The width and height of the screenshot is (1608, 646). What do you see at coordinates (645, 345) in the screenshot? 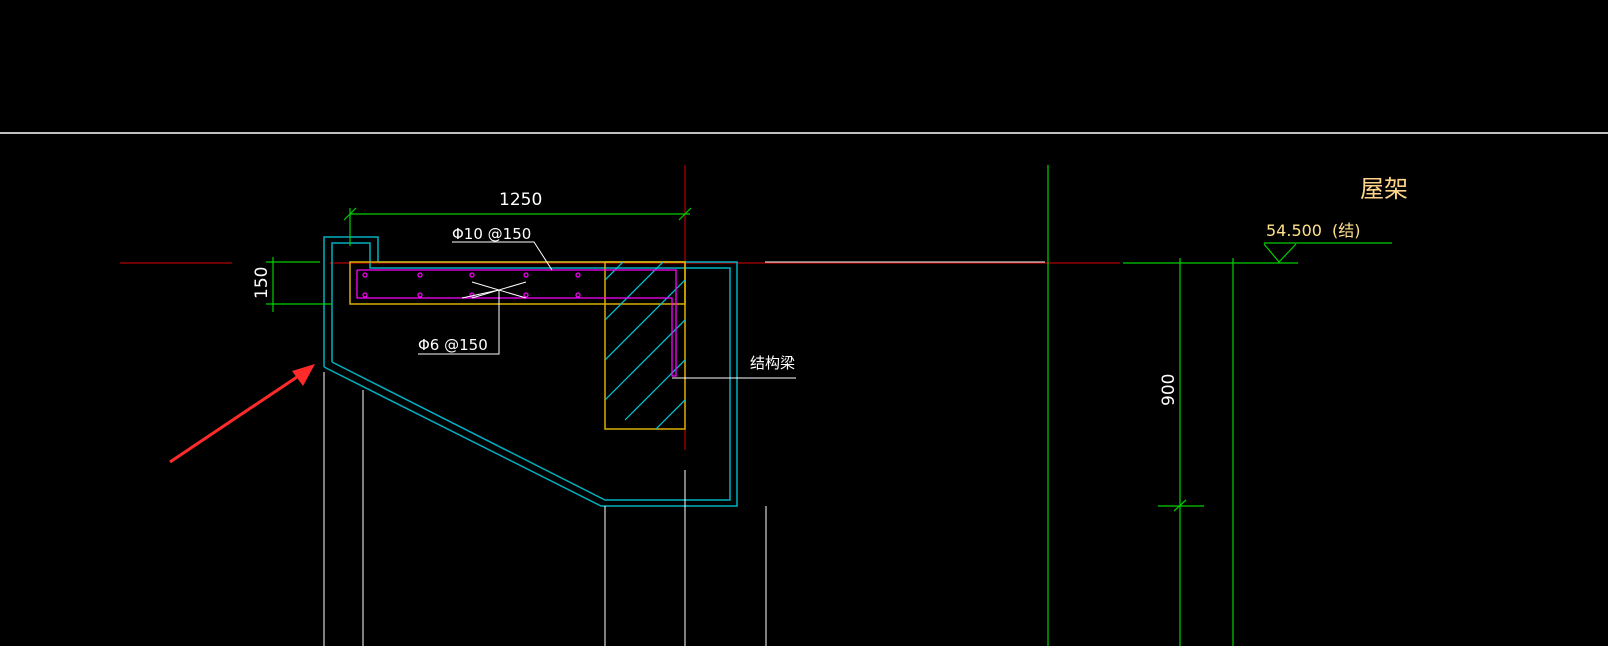
I see `beam-outline` at bounding box center [645, 345].